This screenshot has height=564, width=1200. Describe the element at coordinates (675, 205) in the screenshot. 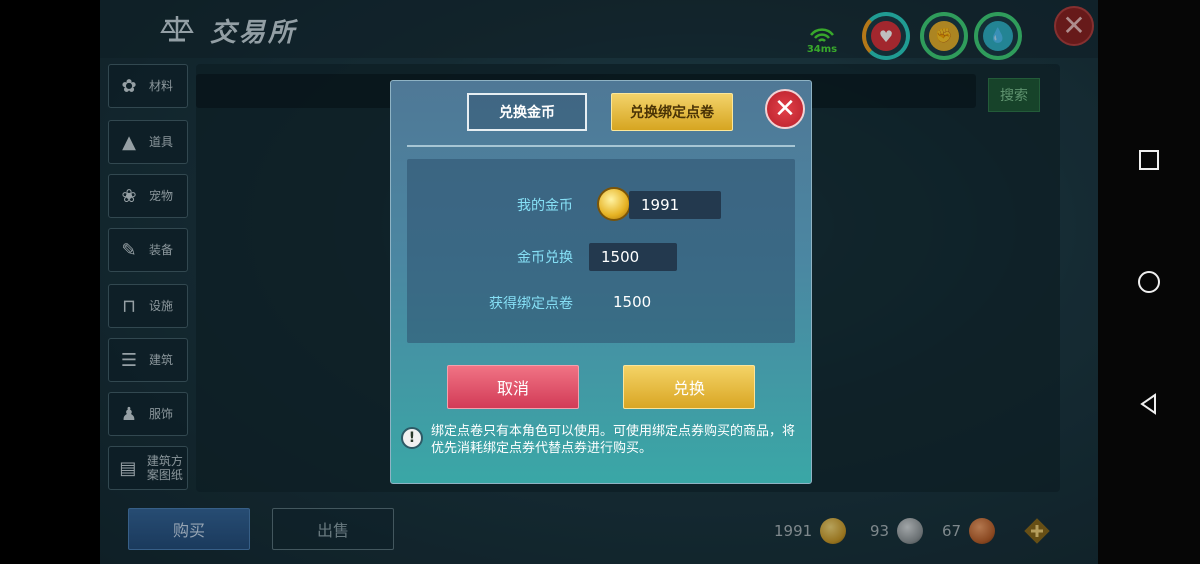

I see `my-gold-value: 1991` at that location.